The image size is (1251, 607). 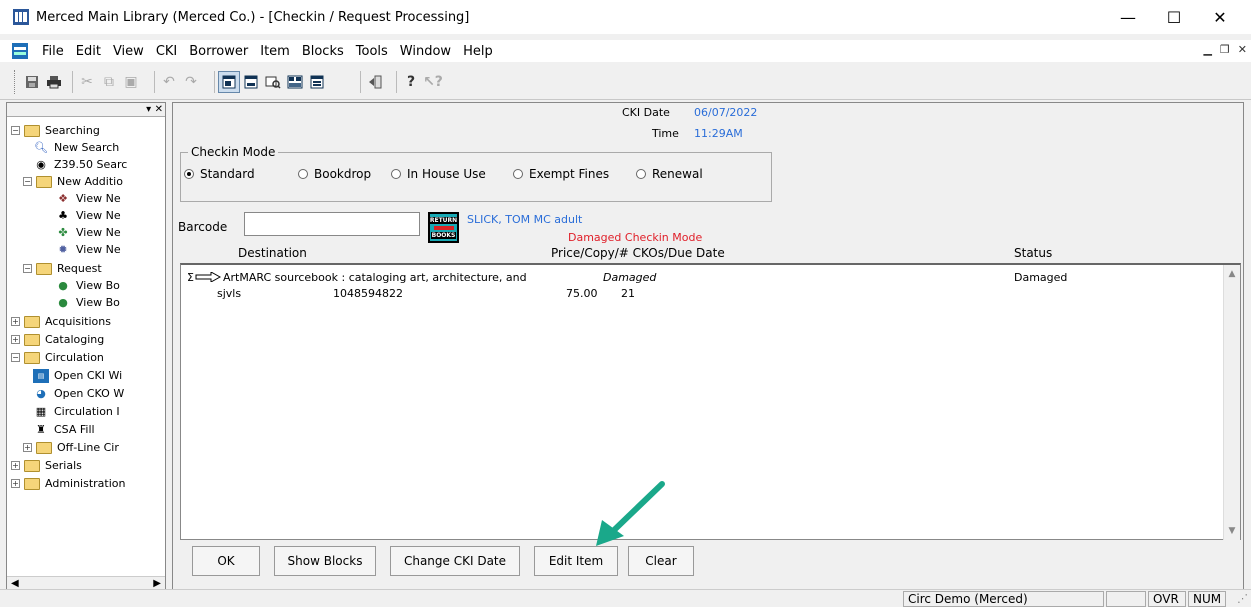 What do you see at coordinates (87, 302) in the screenshot?
I see `tree-node-view-bo-2: ● View Bo` at bounding box center [87, 302].